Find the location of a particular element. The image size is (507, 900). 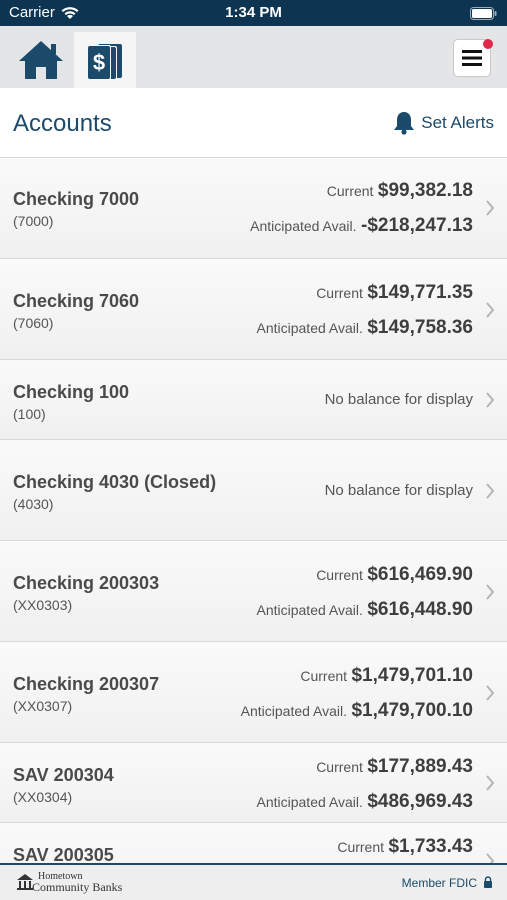

current-balance: Current $177,889.43 is located at coordinates (394, 767).